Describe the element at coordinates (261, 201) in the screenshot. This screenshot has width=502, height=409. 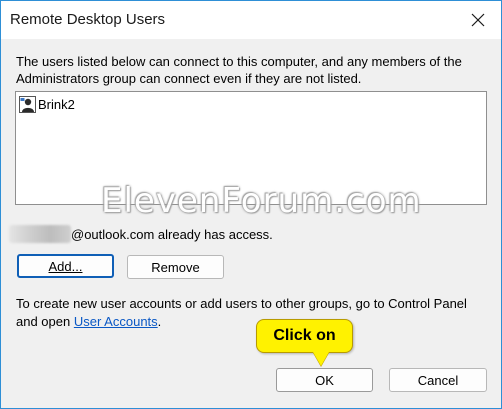
I see `watermark-logo: ElevenForum.com` at that location.